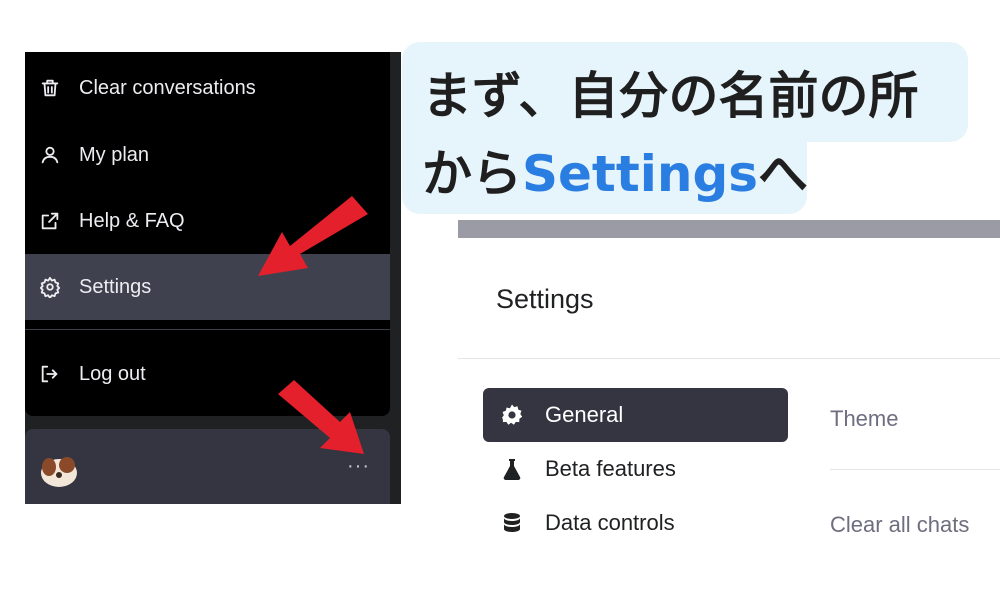  Describe the element at coordinates (50, 221) in the screenshot. I see `external-link-icon` at that location.